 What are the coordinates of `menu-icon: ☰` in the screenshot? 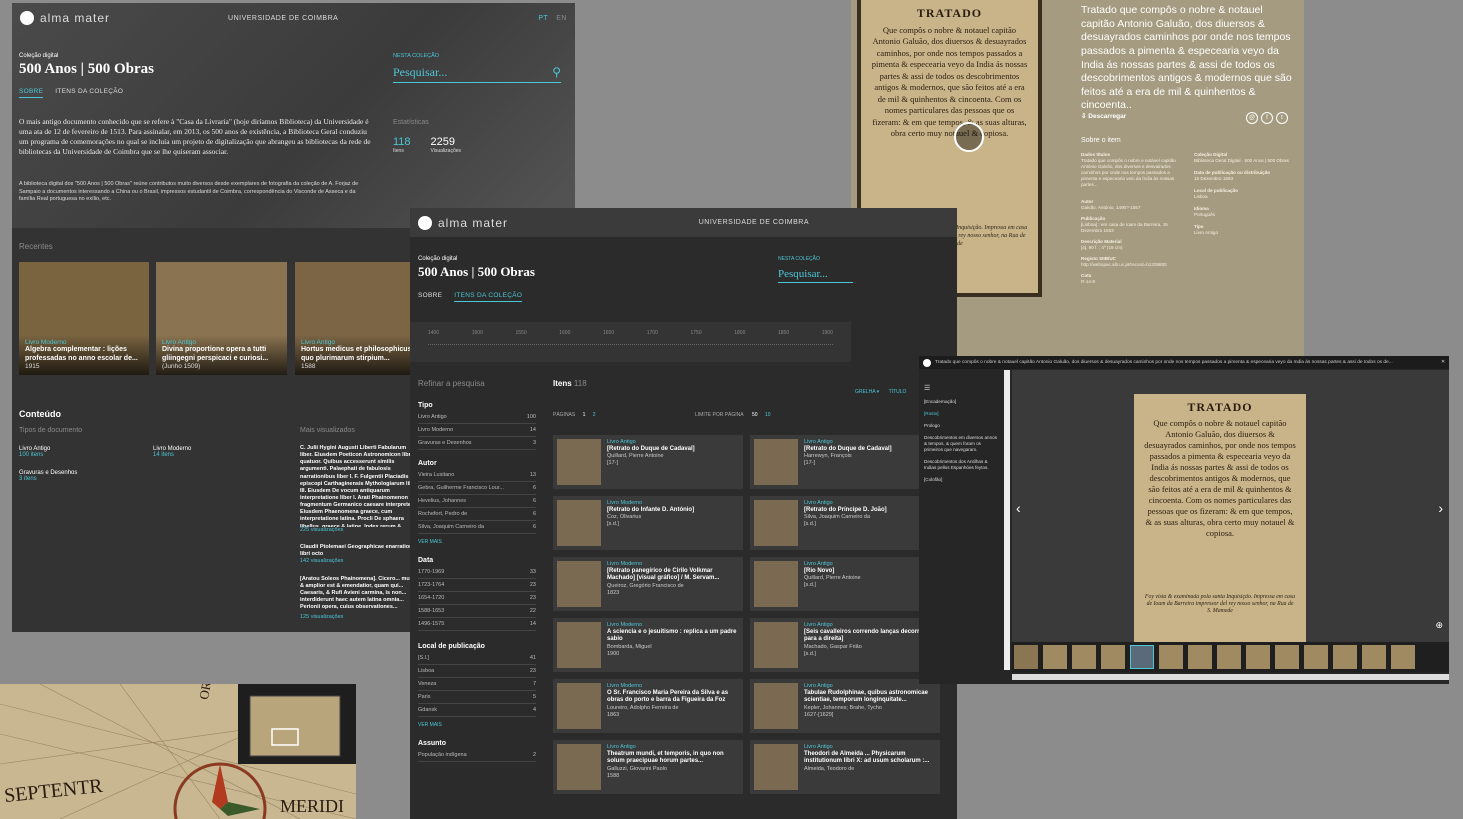 It's located at (962, 388).